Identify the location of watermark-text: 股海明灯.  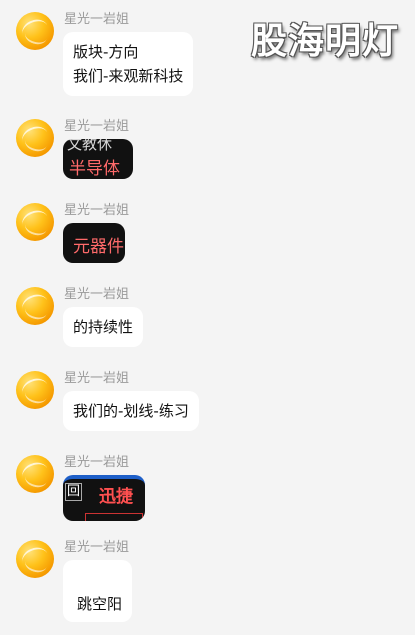
(324, 41).